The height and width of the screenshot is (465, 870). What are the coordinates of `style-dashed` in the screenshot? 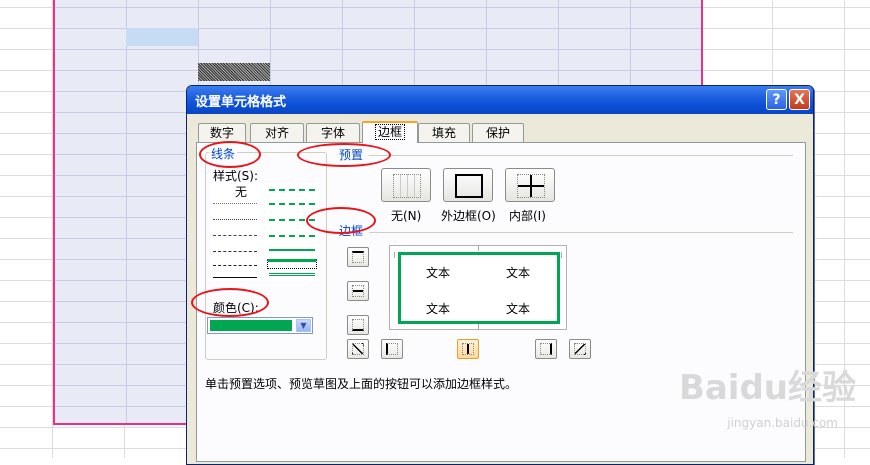 It's located at (235, 265).